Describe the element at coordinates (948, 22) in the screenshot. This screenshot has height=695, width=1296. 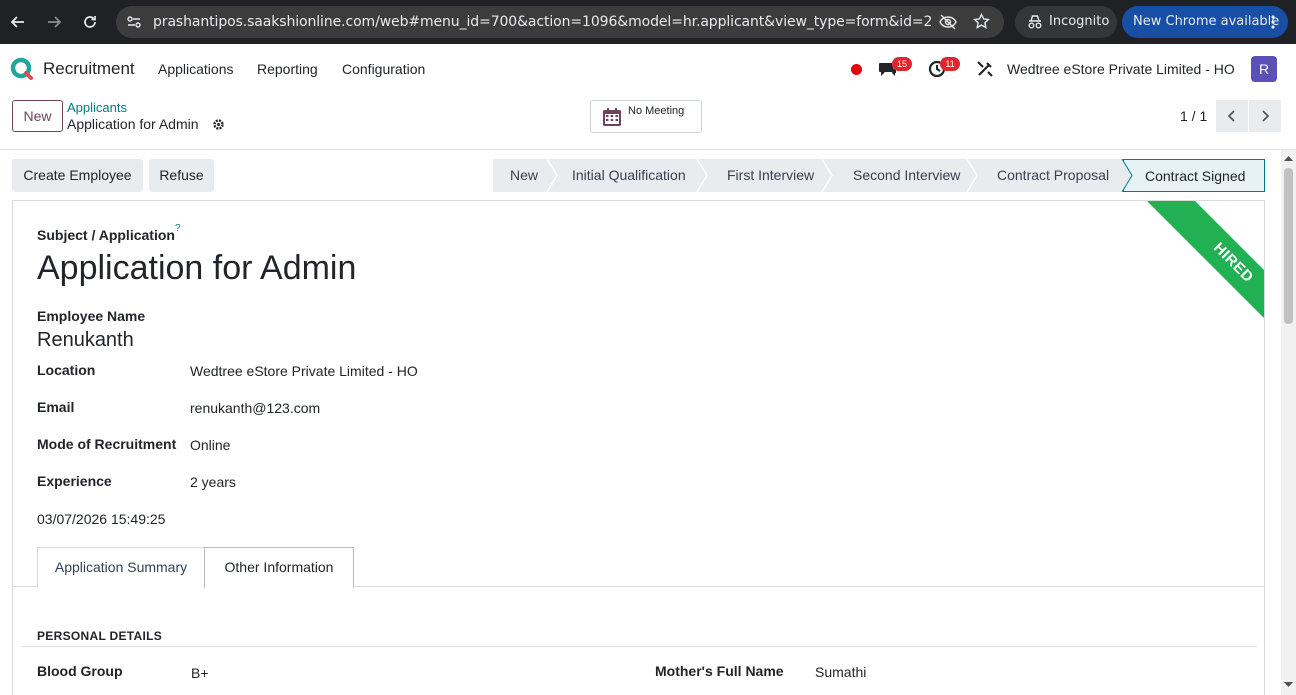
I see `eye-off-icon` at that location.